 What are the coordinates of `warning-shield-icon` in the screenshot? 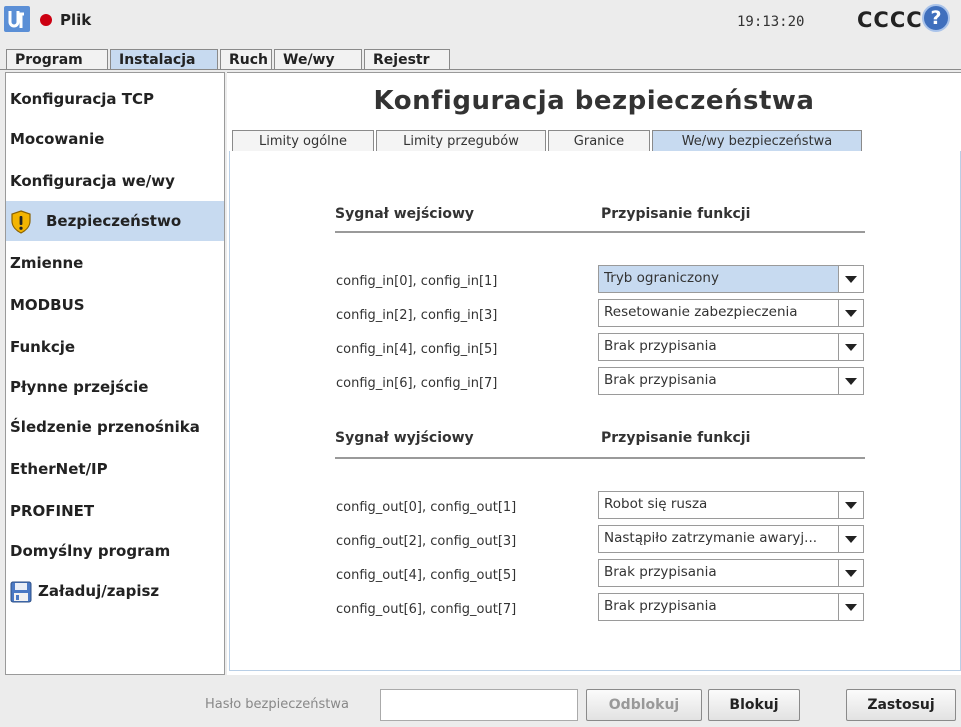 It's located at (21, 221).